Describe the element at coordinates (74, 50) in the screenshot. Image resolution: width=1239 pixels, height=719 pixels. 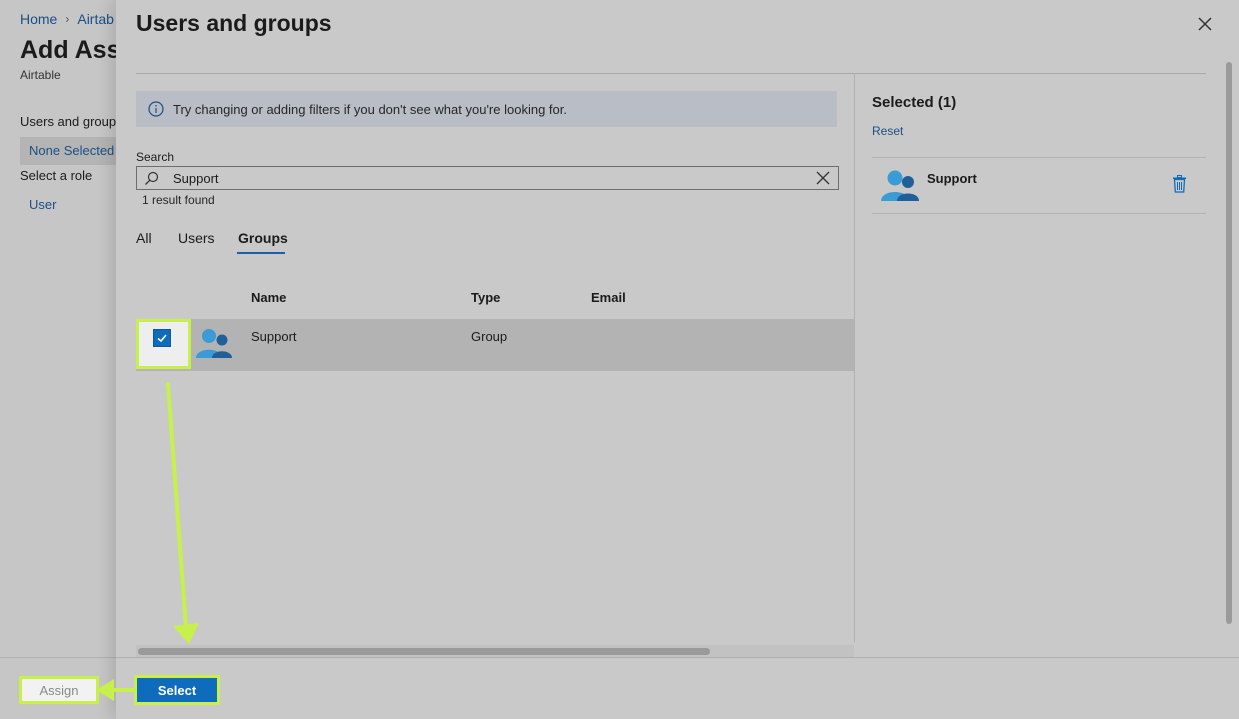
I see `page-title: Add Assi` at that location.